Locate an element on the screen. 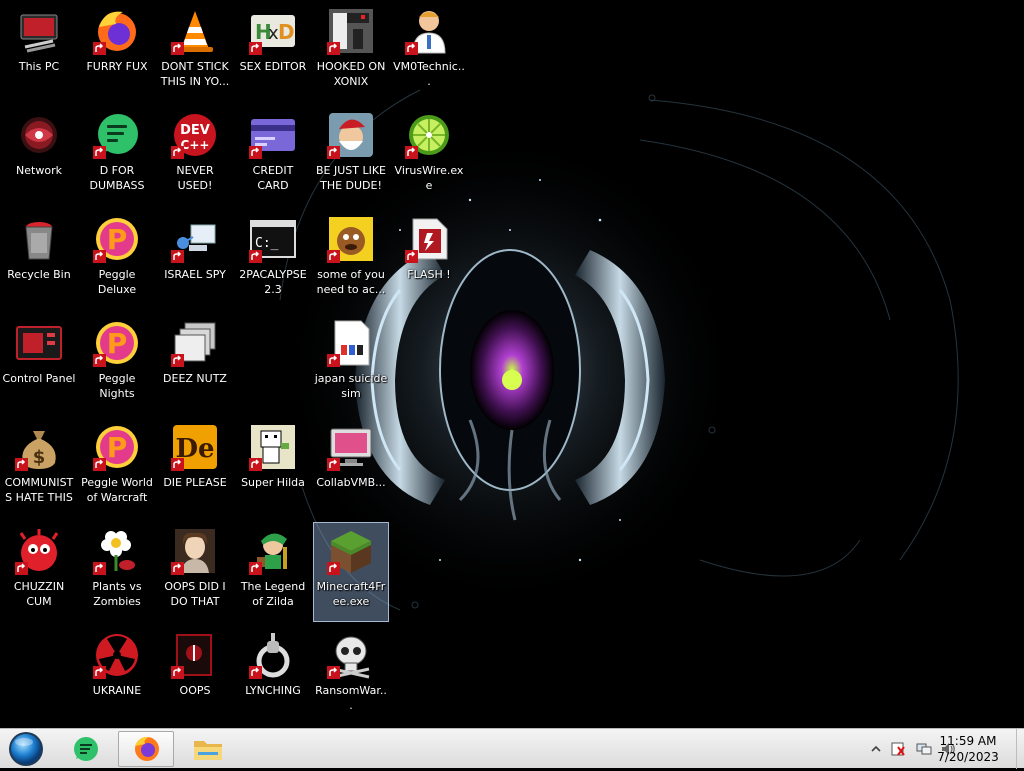  red-box-icon is located at coordinates (195, 655).